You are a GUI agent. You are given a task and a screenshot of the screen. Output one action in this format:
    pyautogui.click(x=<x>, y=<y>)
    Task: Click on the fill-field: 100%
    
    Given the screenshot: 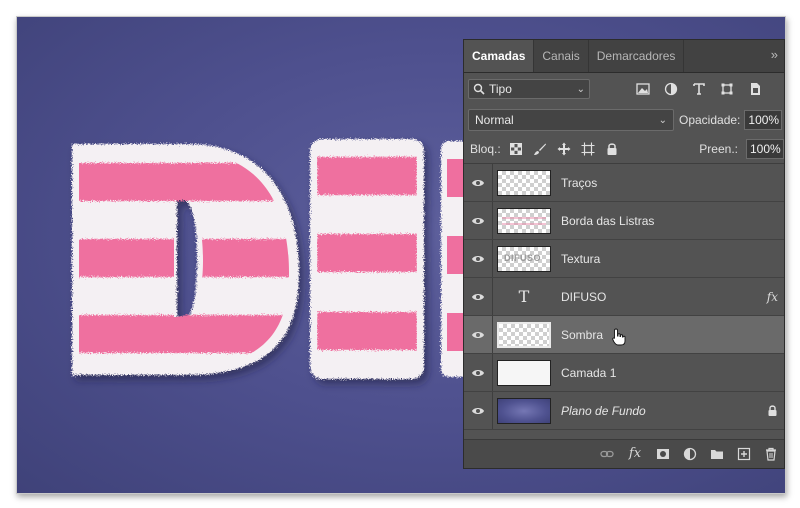 What is the action you would take?
    pyautogui.click(x=765, y=149)
    